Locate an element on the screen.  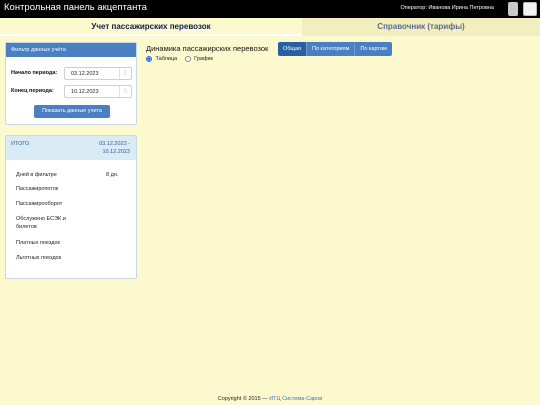
metric-privileged-trips-label: Льготных поездок is located at coordinates (39, 258).